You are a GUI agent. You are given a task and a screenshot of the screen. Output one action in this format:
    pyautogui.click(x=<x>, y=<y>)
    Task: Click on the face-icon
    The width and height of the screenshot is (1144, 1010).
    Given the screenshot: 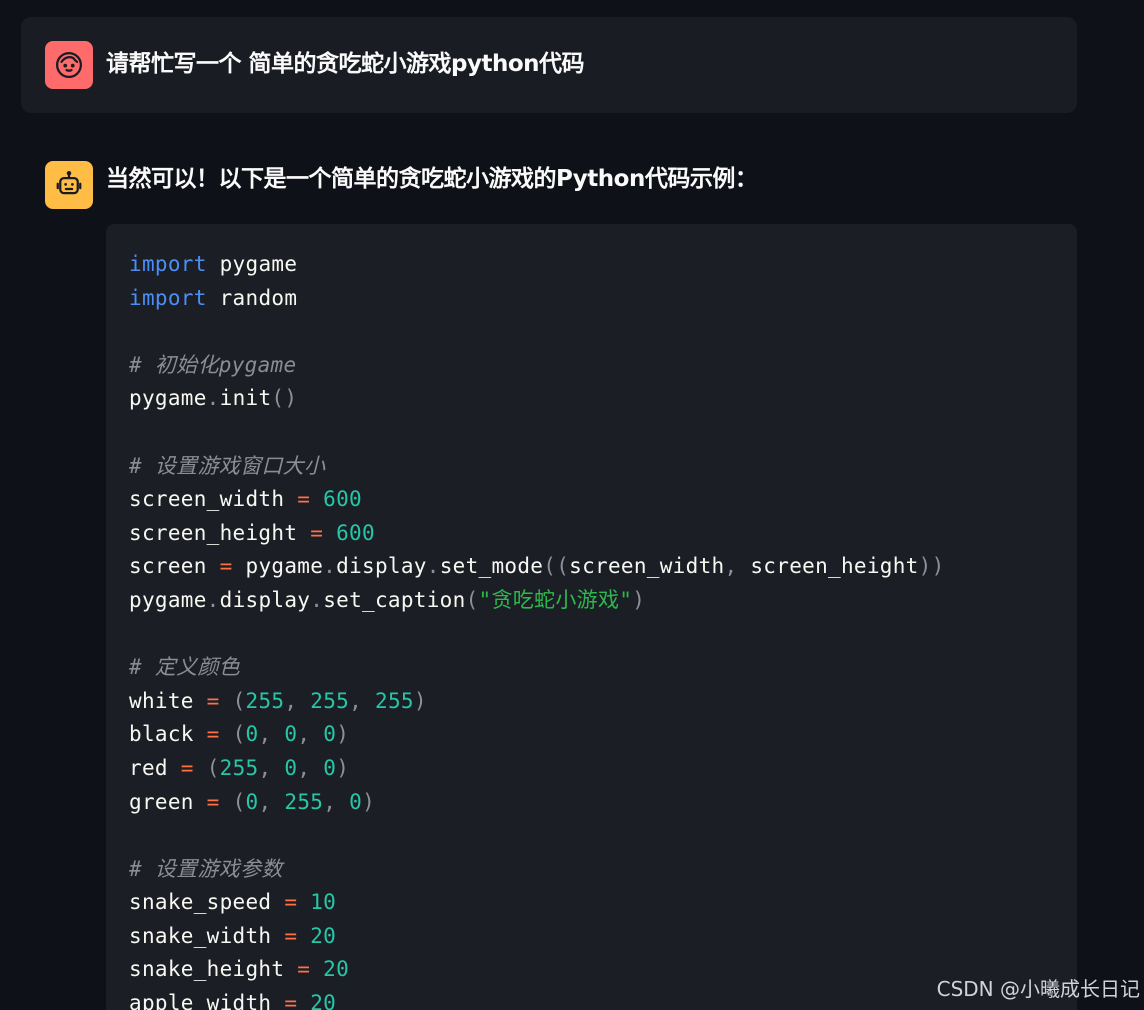 What is the action you would take?
    pyautogui.click(x=69, y=65)
    